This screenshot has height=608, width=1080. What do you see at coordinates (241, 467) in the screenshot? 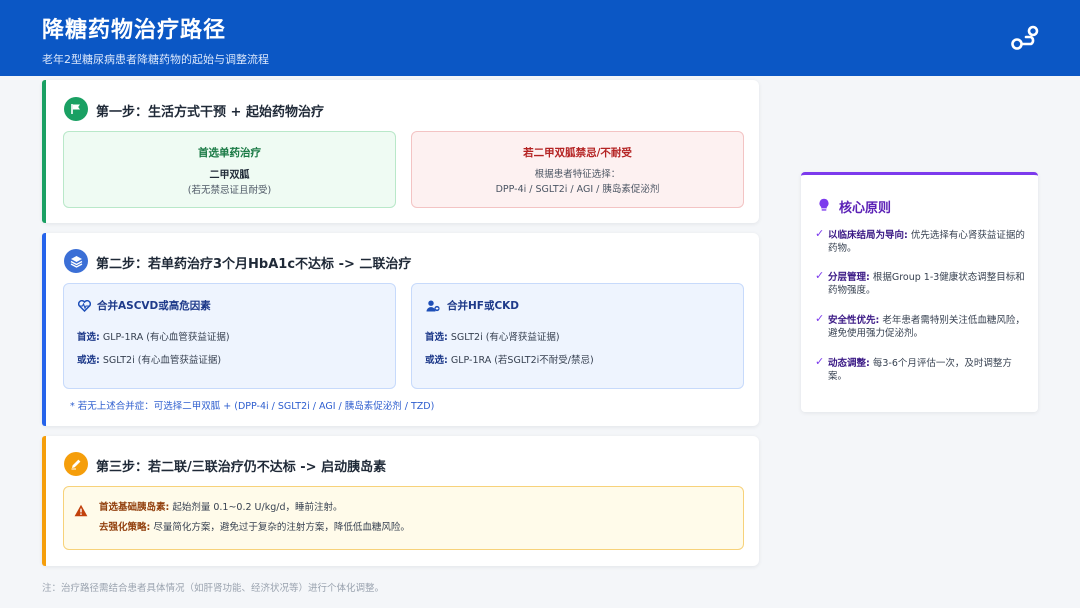
I see `step3-title: 第三步：若二联/三联治疗仍不达标 -> 启动胰岛素` at bounding box center [241, 467].